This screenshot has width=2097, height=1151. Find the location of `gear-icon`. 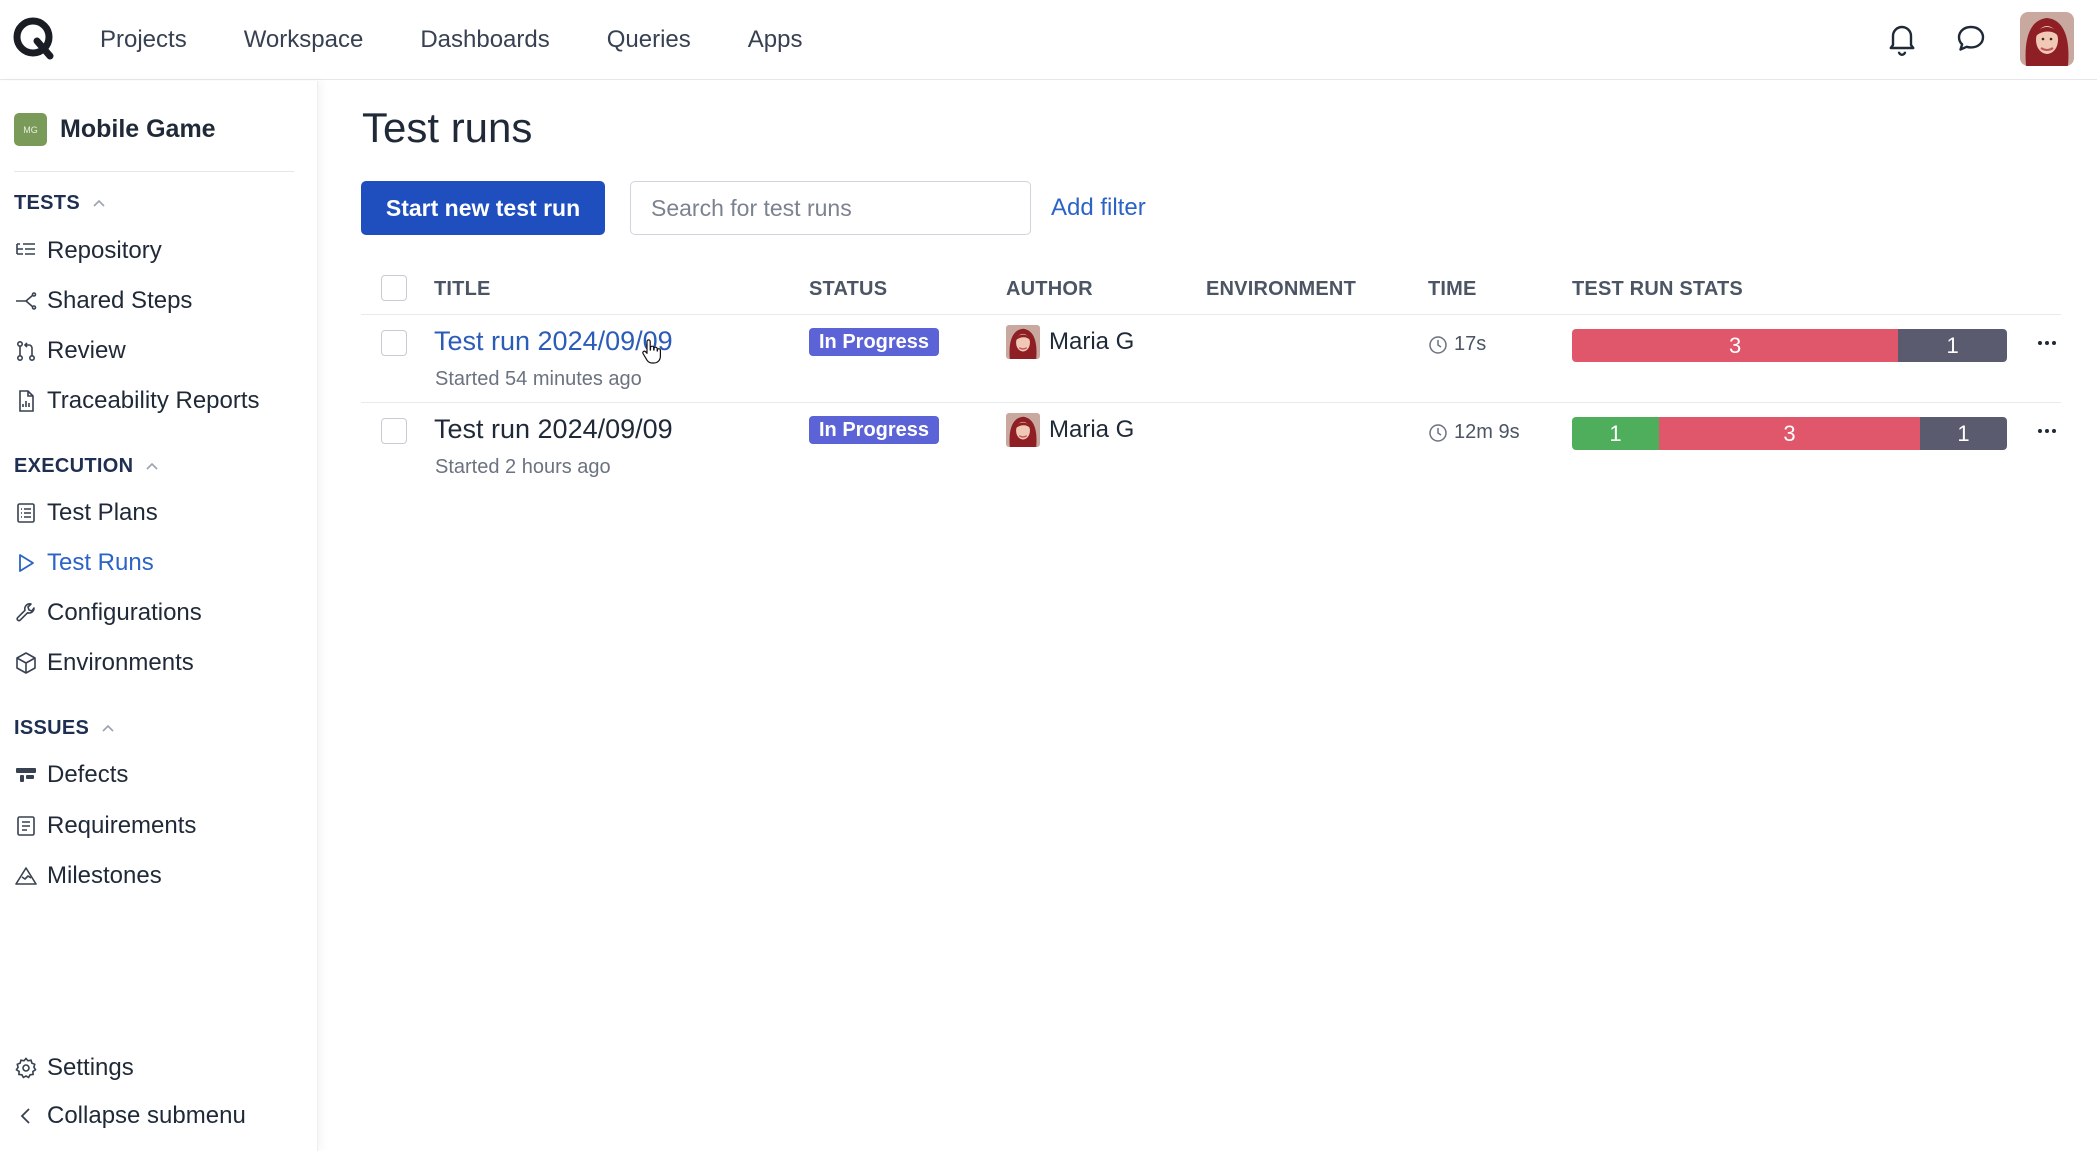

gear-icon is located at coordinates (26, 1068).